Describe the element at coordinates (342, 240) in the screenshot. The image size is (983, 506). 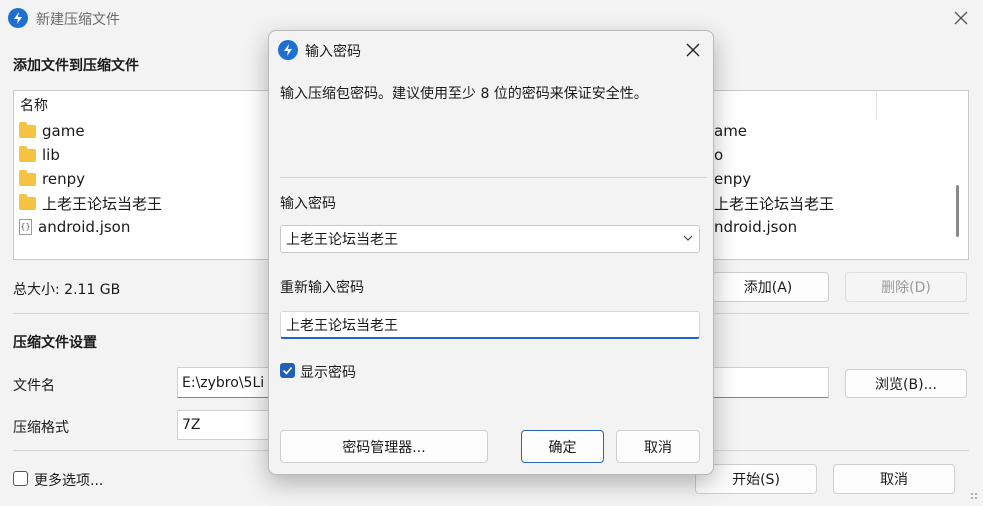
I see `password-value: 上老王论坛当老王` at that location.